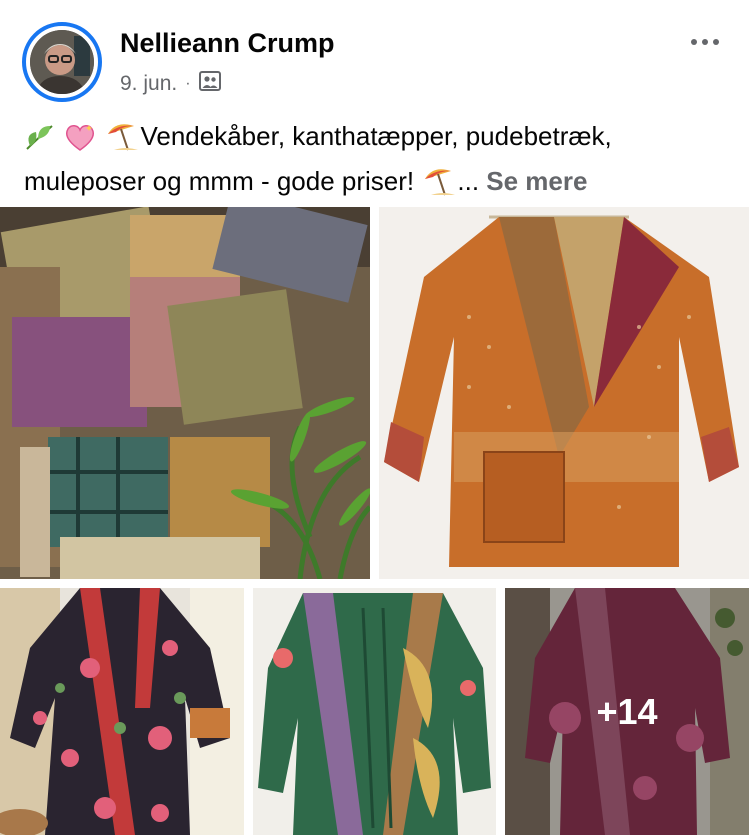  What do you see at coordinates (536, 181) in the screenshot?
I see `see-more-link: Se mere` at bounding box center [536, 181].